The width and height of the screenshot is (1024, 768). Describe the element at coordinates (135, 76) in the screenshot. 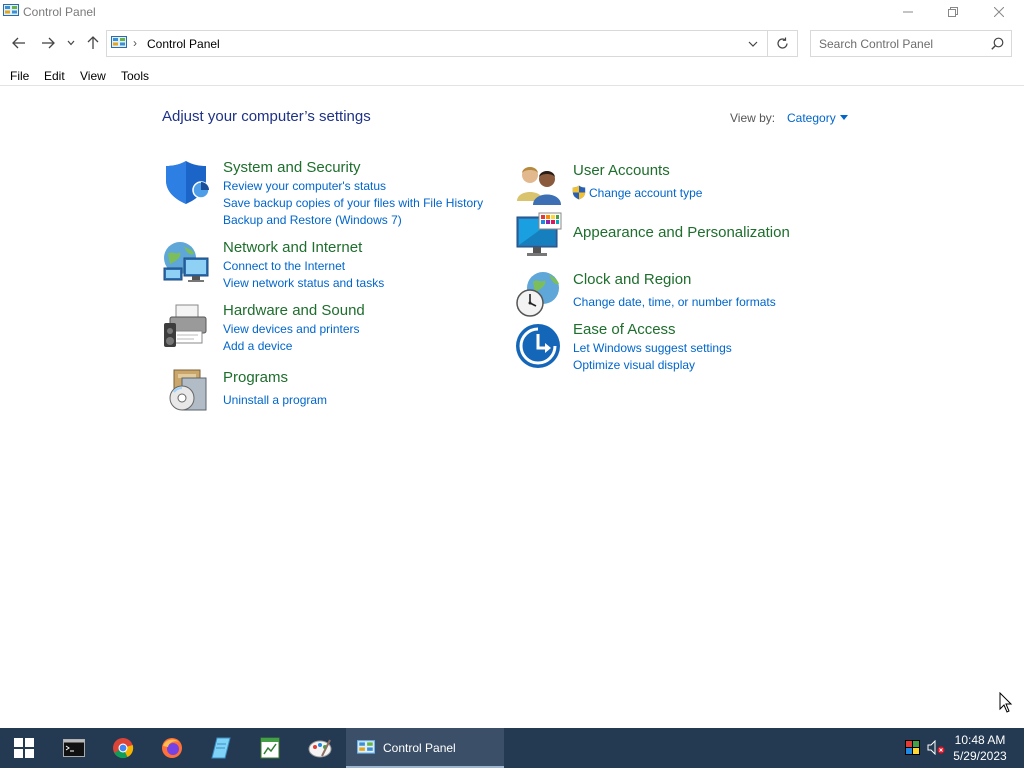

I see `menu-tools: Tools` at that location.